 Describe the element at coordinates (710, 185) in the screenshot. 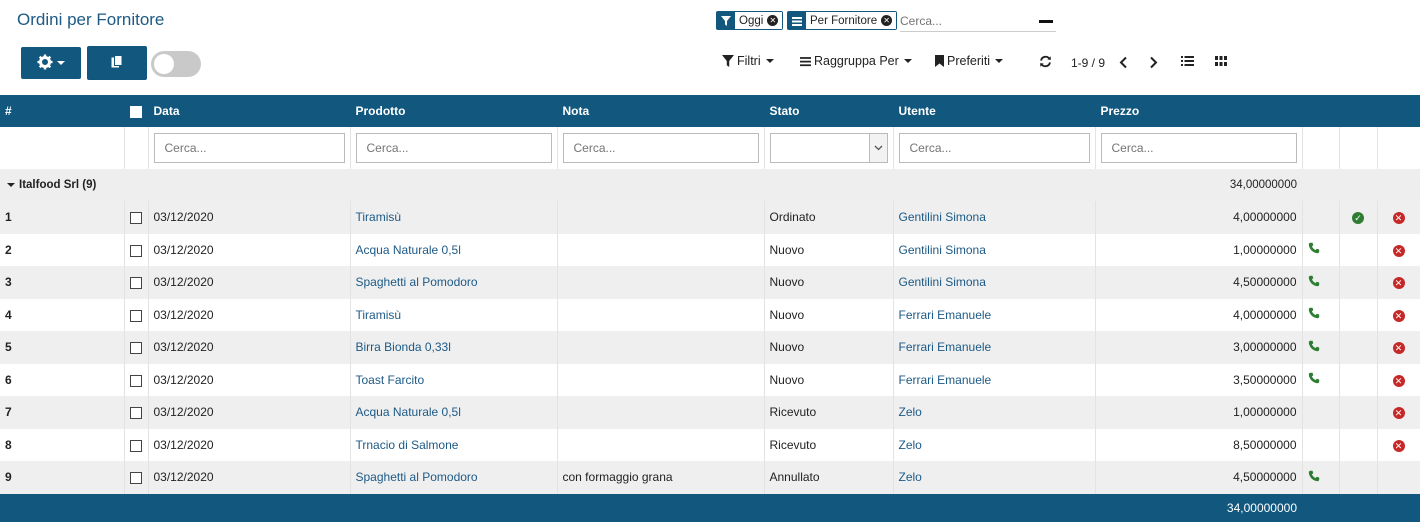

I see `group-row-italfood: Italfood Srl (9) 34,00000000` at that location.